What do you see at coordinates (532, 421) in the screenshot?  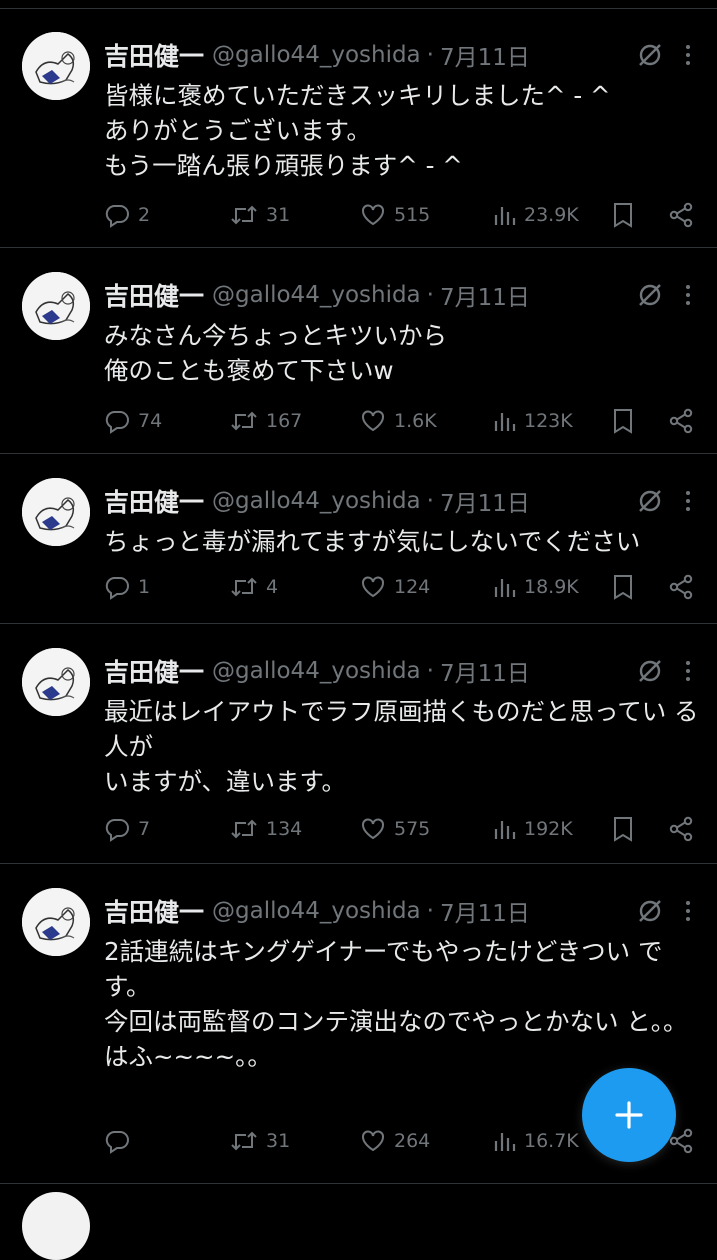 I see `views-button: 123K` at bounding box center [532, 421].